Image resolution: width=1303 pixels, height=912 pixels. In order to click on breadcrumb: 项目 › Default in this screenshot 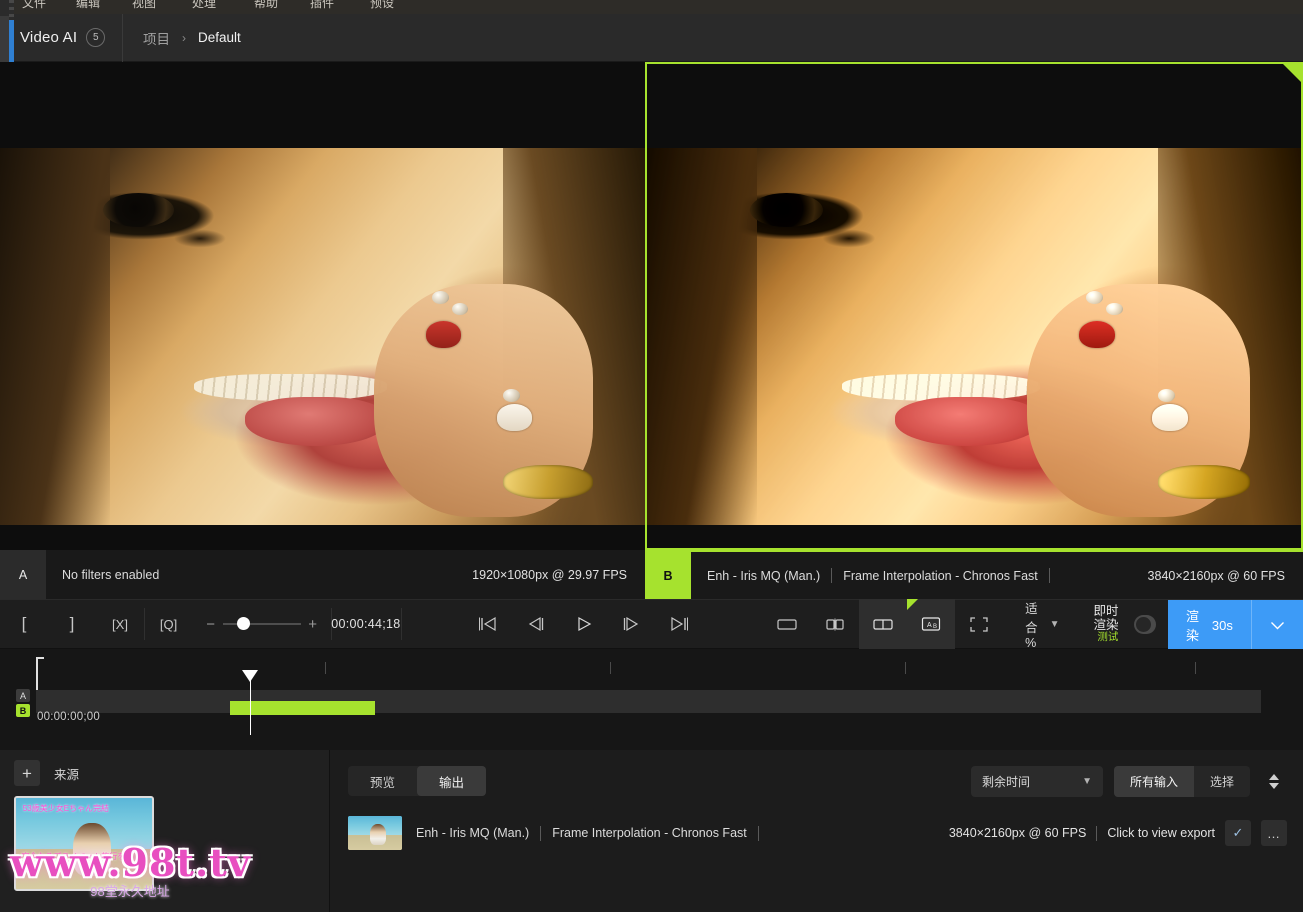, I will do `click(182, 38)`.